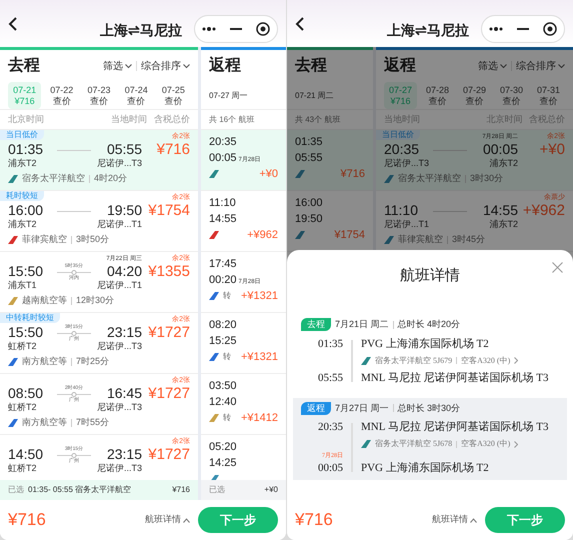  Describe the element at coordinates (474, 95) in the screenshot. I see `date-tab: 07-29 查价` at that location.